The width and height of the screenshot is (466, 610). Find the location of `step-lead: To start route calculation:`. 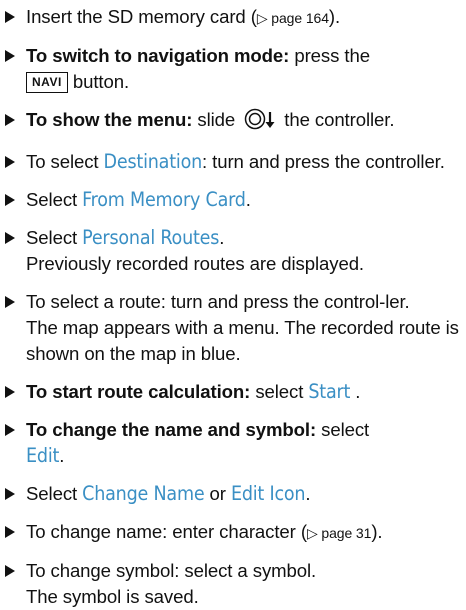

step-lead: To start route calculation: is located at coordinates (138, 391).